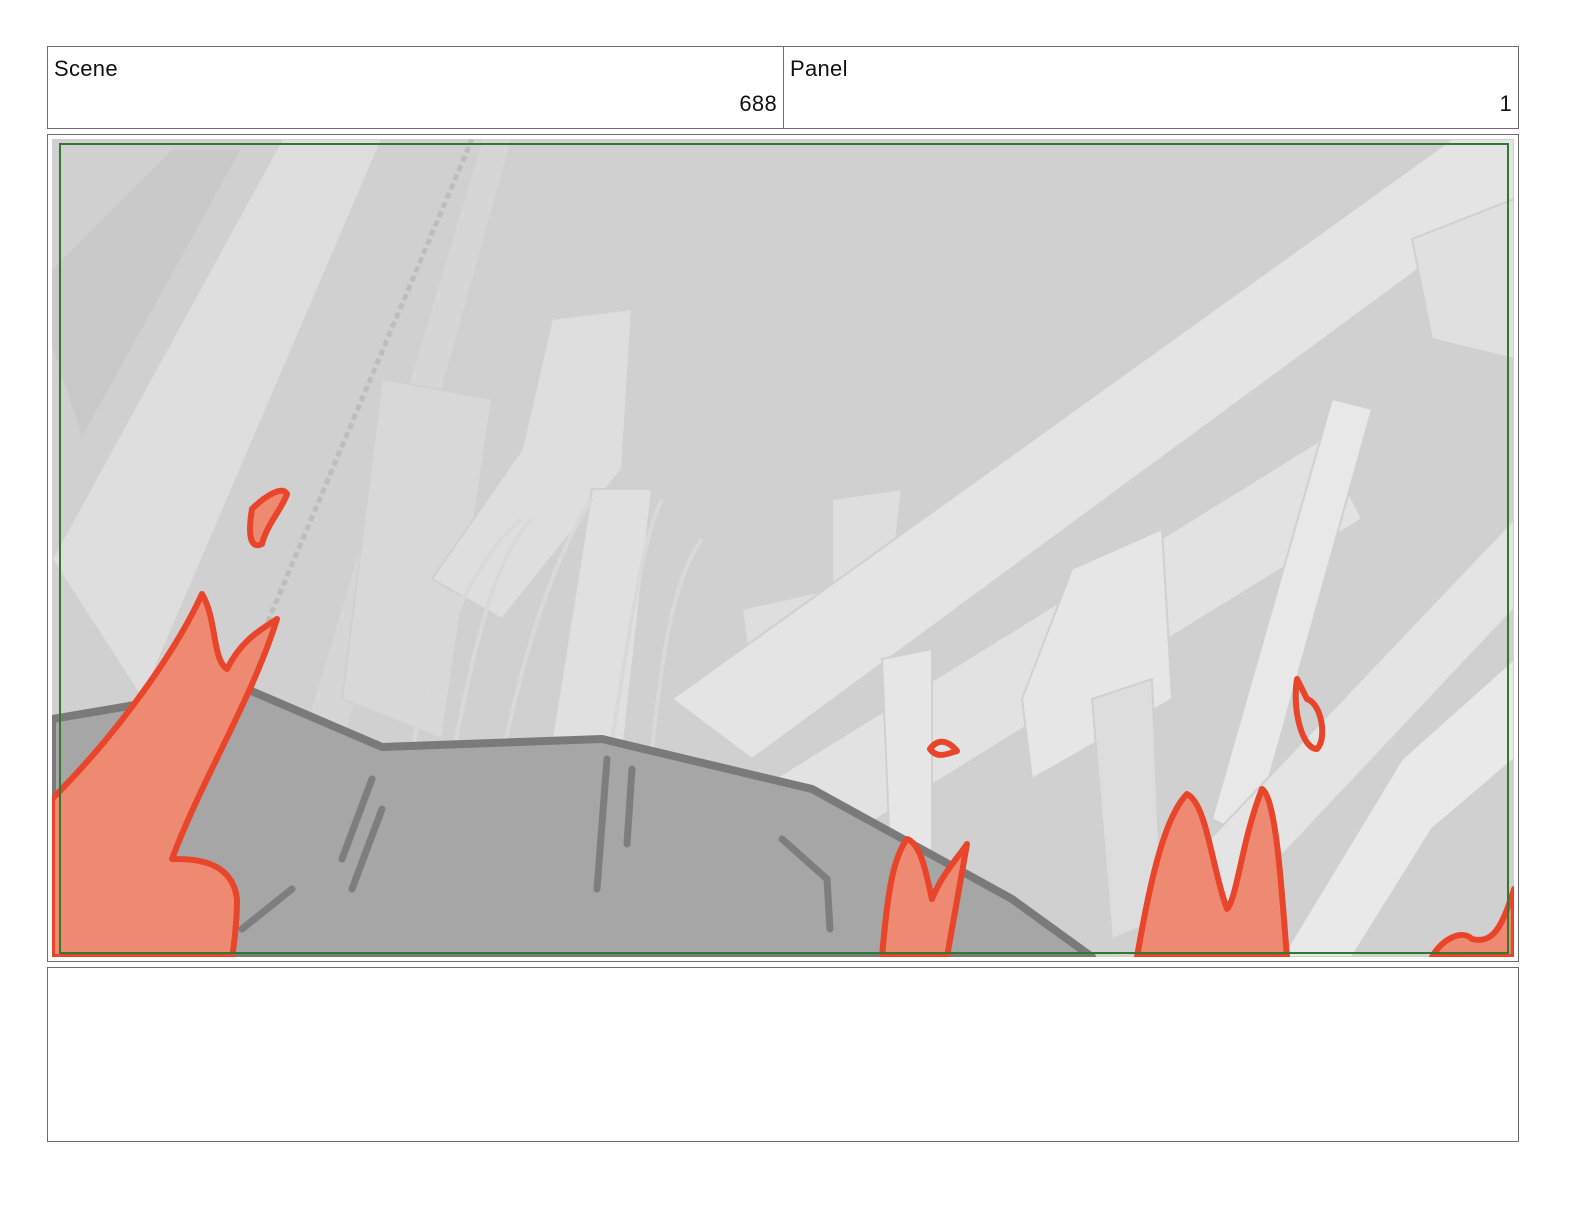  I want to click on notes-box, so click(783, 1054).